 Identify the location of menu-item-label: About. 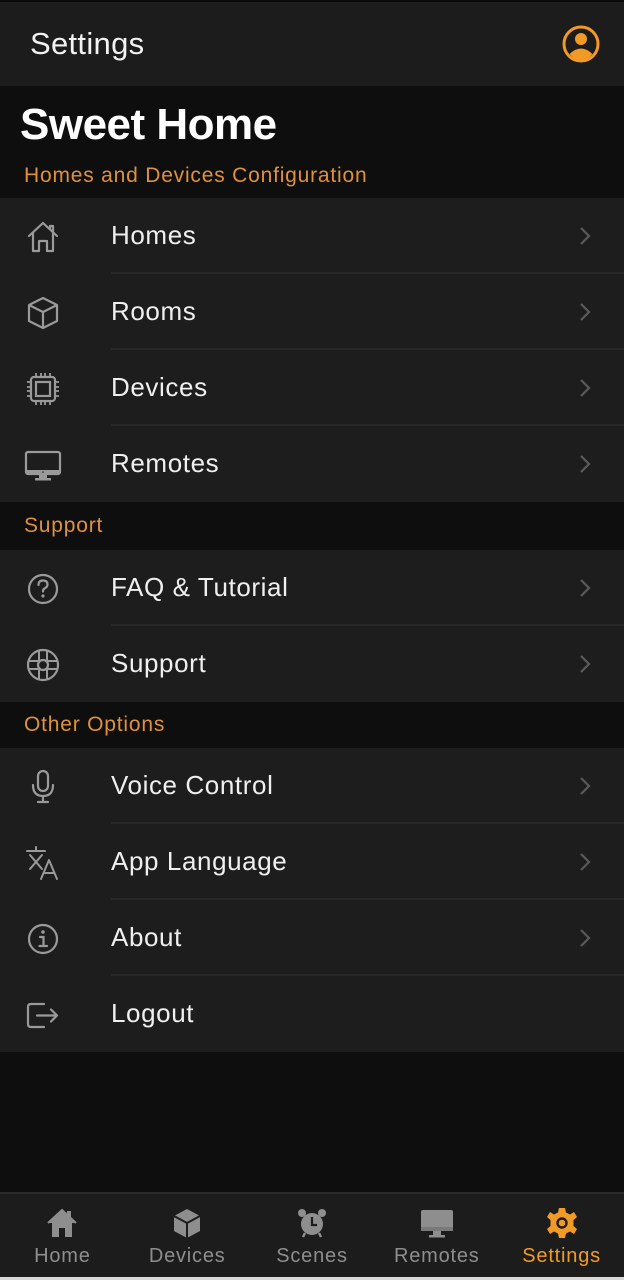
(146, 937).